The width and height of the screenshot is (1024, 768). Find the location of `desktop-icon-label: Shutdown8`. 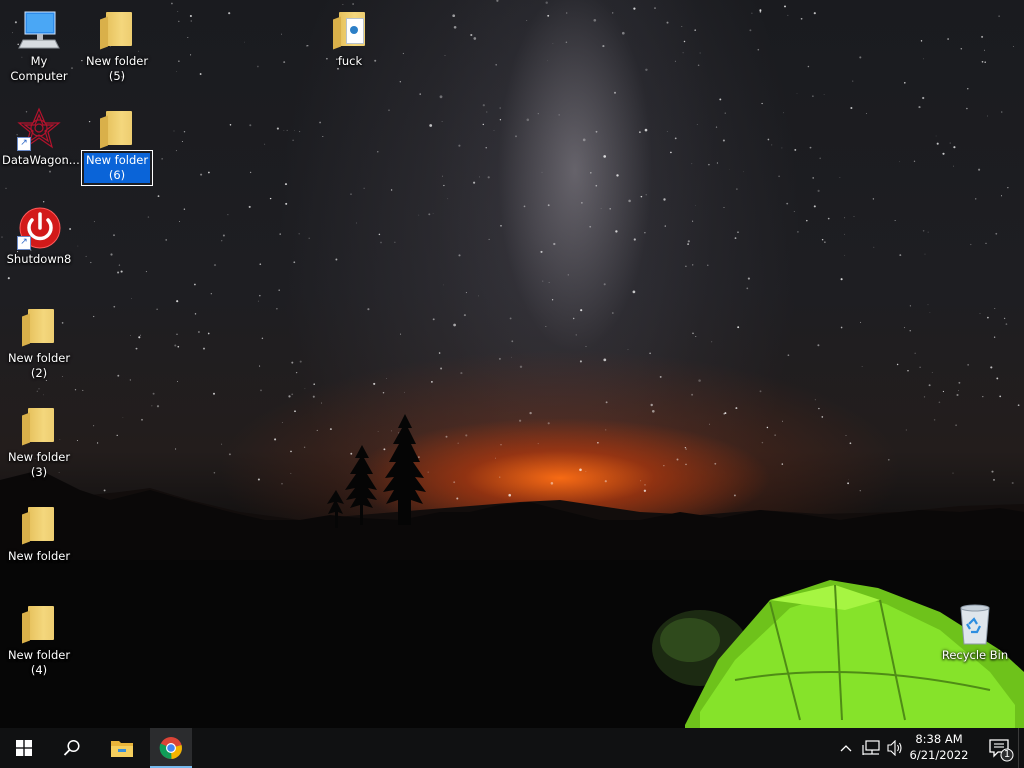

desktop-icon-label: Shutdown8 is located at coordinates (39, 259).